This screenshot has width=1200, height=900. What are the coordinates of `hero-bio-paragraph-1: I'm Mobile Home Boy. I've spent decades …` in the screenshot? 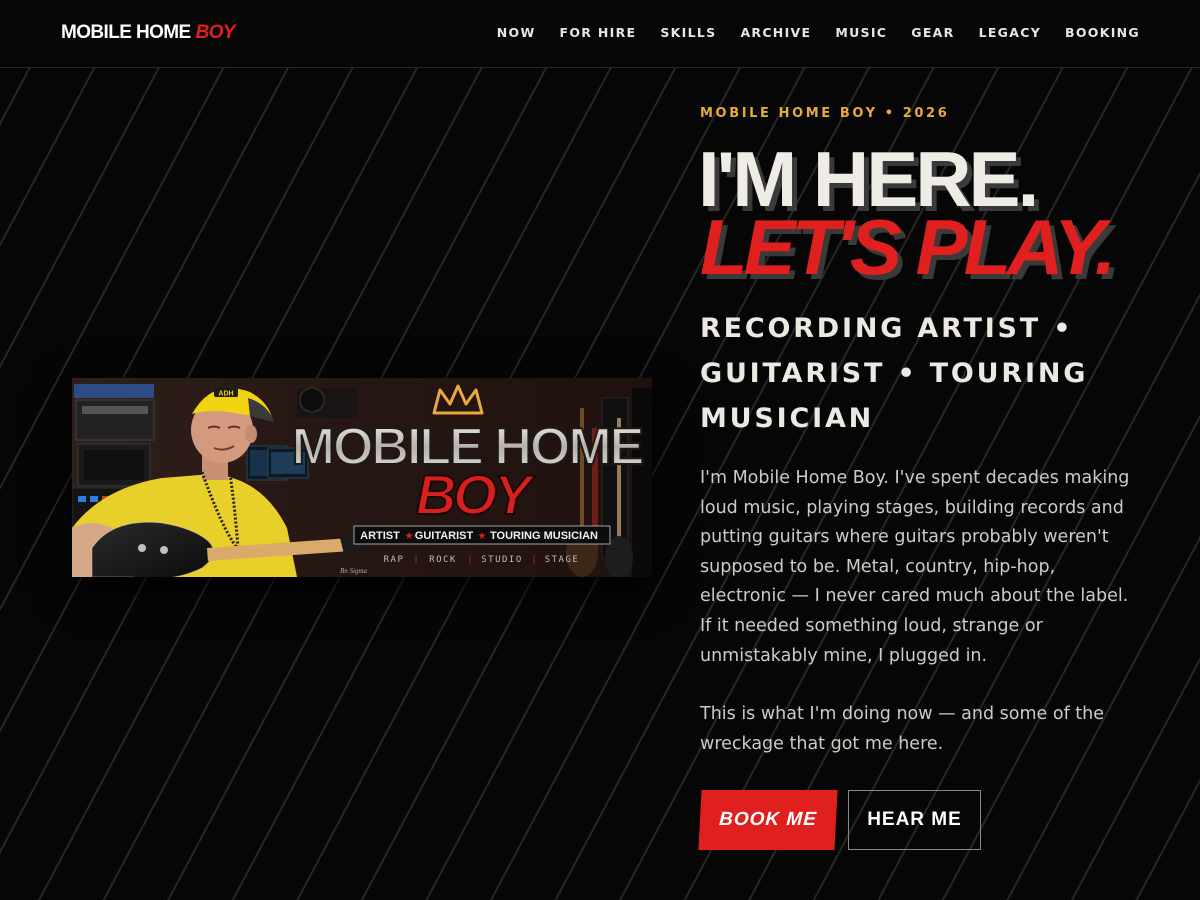 It's located at (915, 567).